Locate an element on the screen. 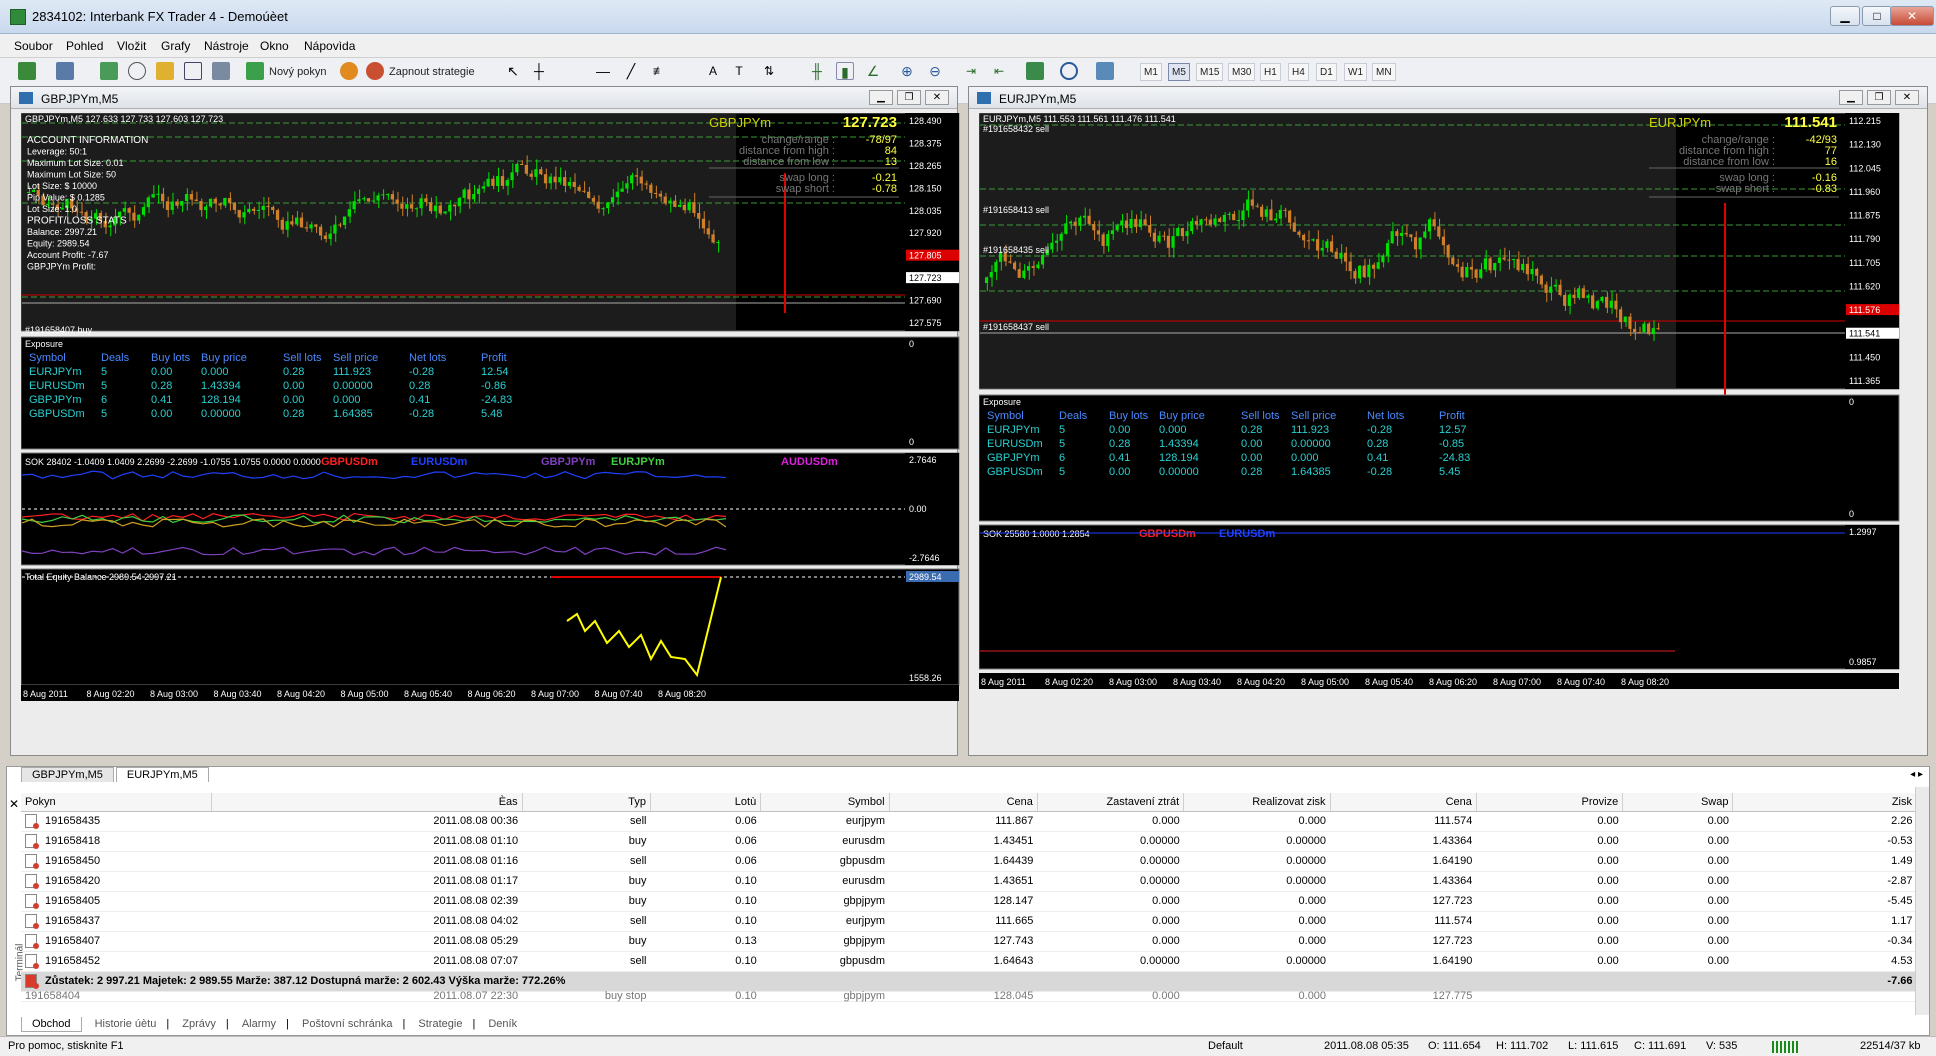 This screenshot has height=1056, width=1936. menu-soubor: Soubor is located at coordinates (33, 46).